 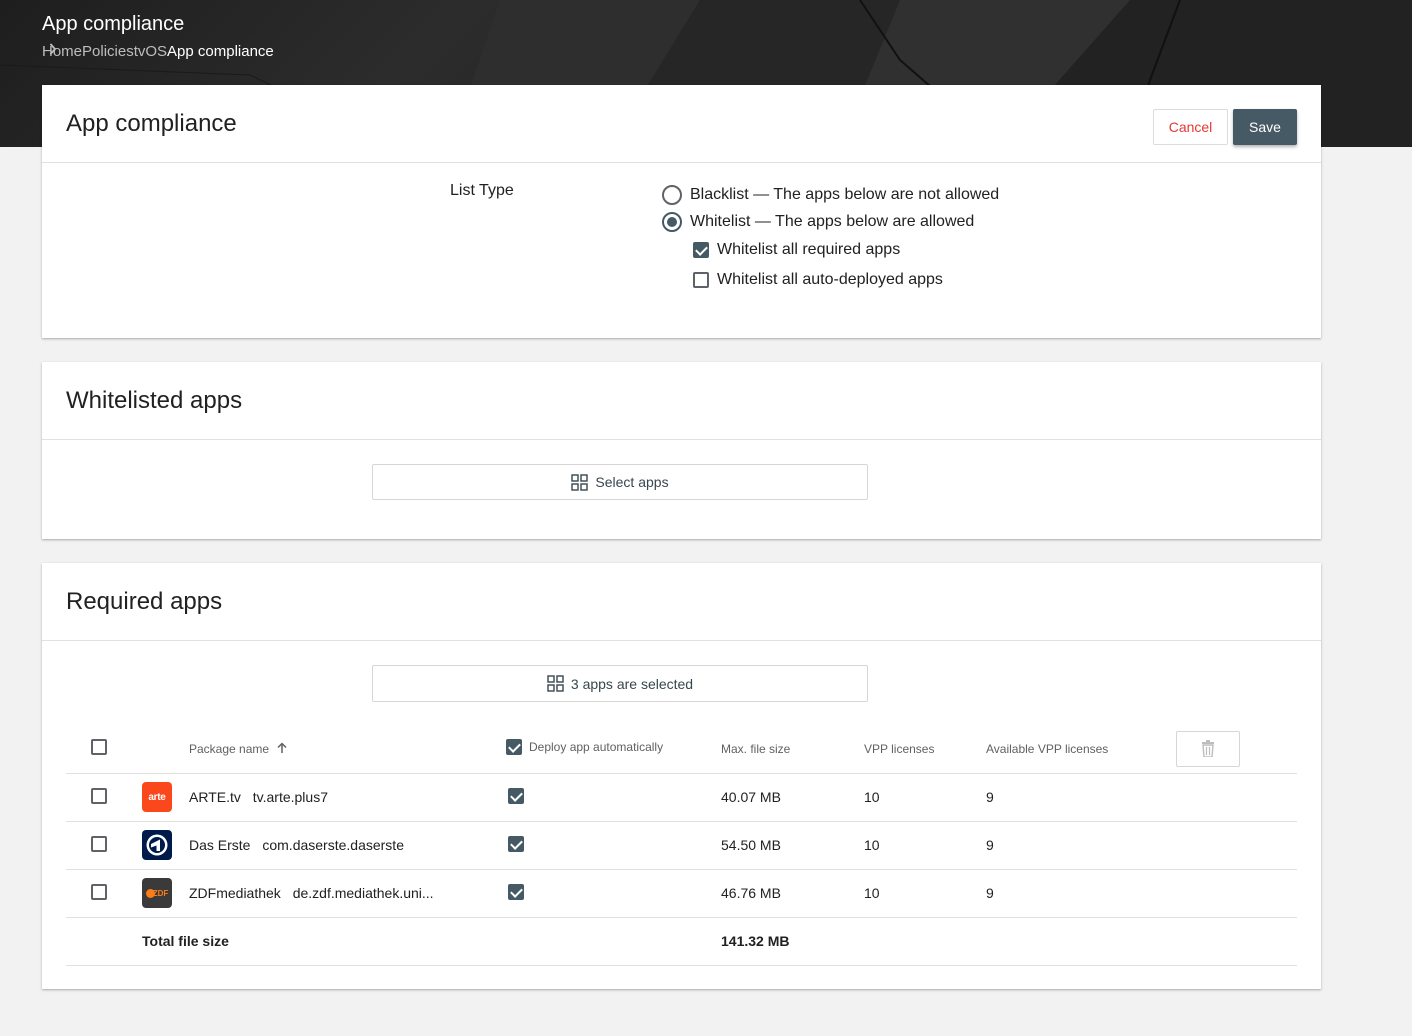 I want to click on whitelist-auto-deployed-label: Whitelist all auto-deployed apps, so click(x=830, y=279).